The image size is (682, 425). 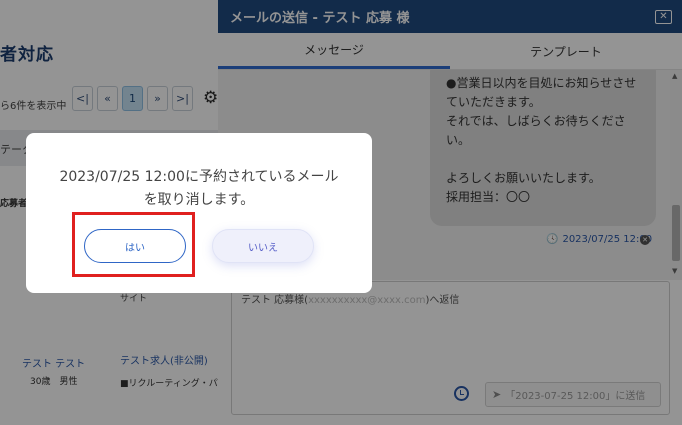 I want to click on dialog-message: 2023/07/25 12:00に予約されているメール を取り消します。, so click(x=199, y=189).